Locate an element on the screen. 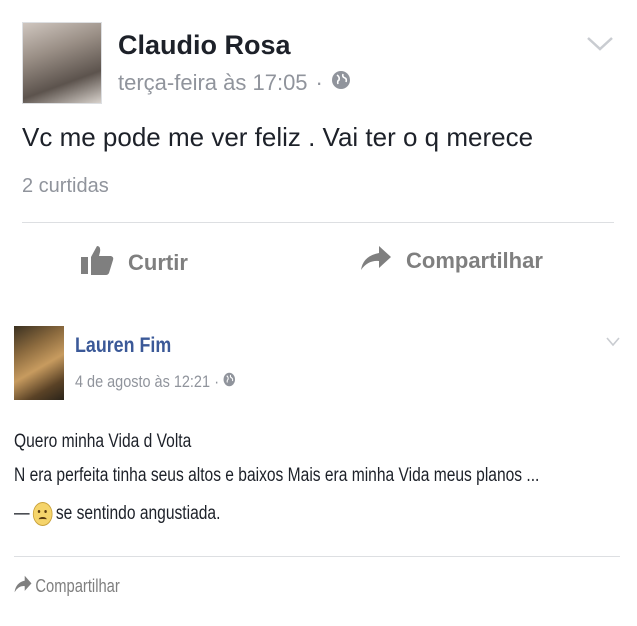 This screenshot has height=626, width=637. post-meta: 4 de agosto às 12:21 · is located at coordinates (155, 382).